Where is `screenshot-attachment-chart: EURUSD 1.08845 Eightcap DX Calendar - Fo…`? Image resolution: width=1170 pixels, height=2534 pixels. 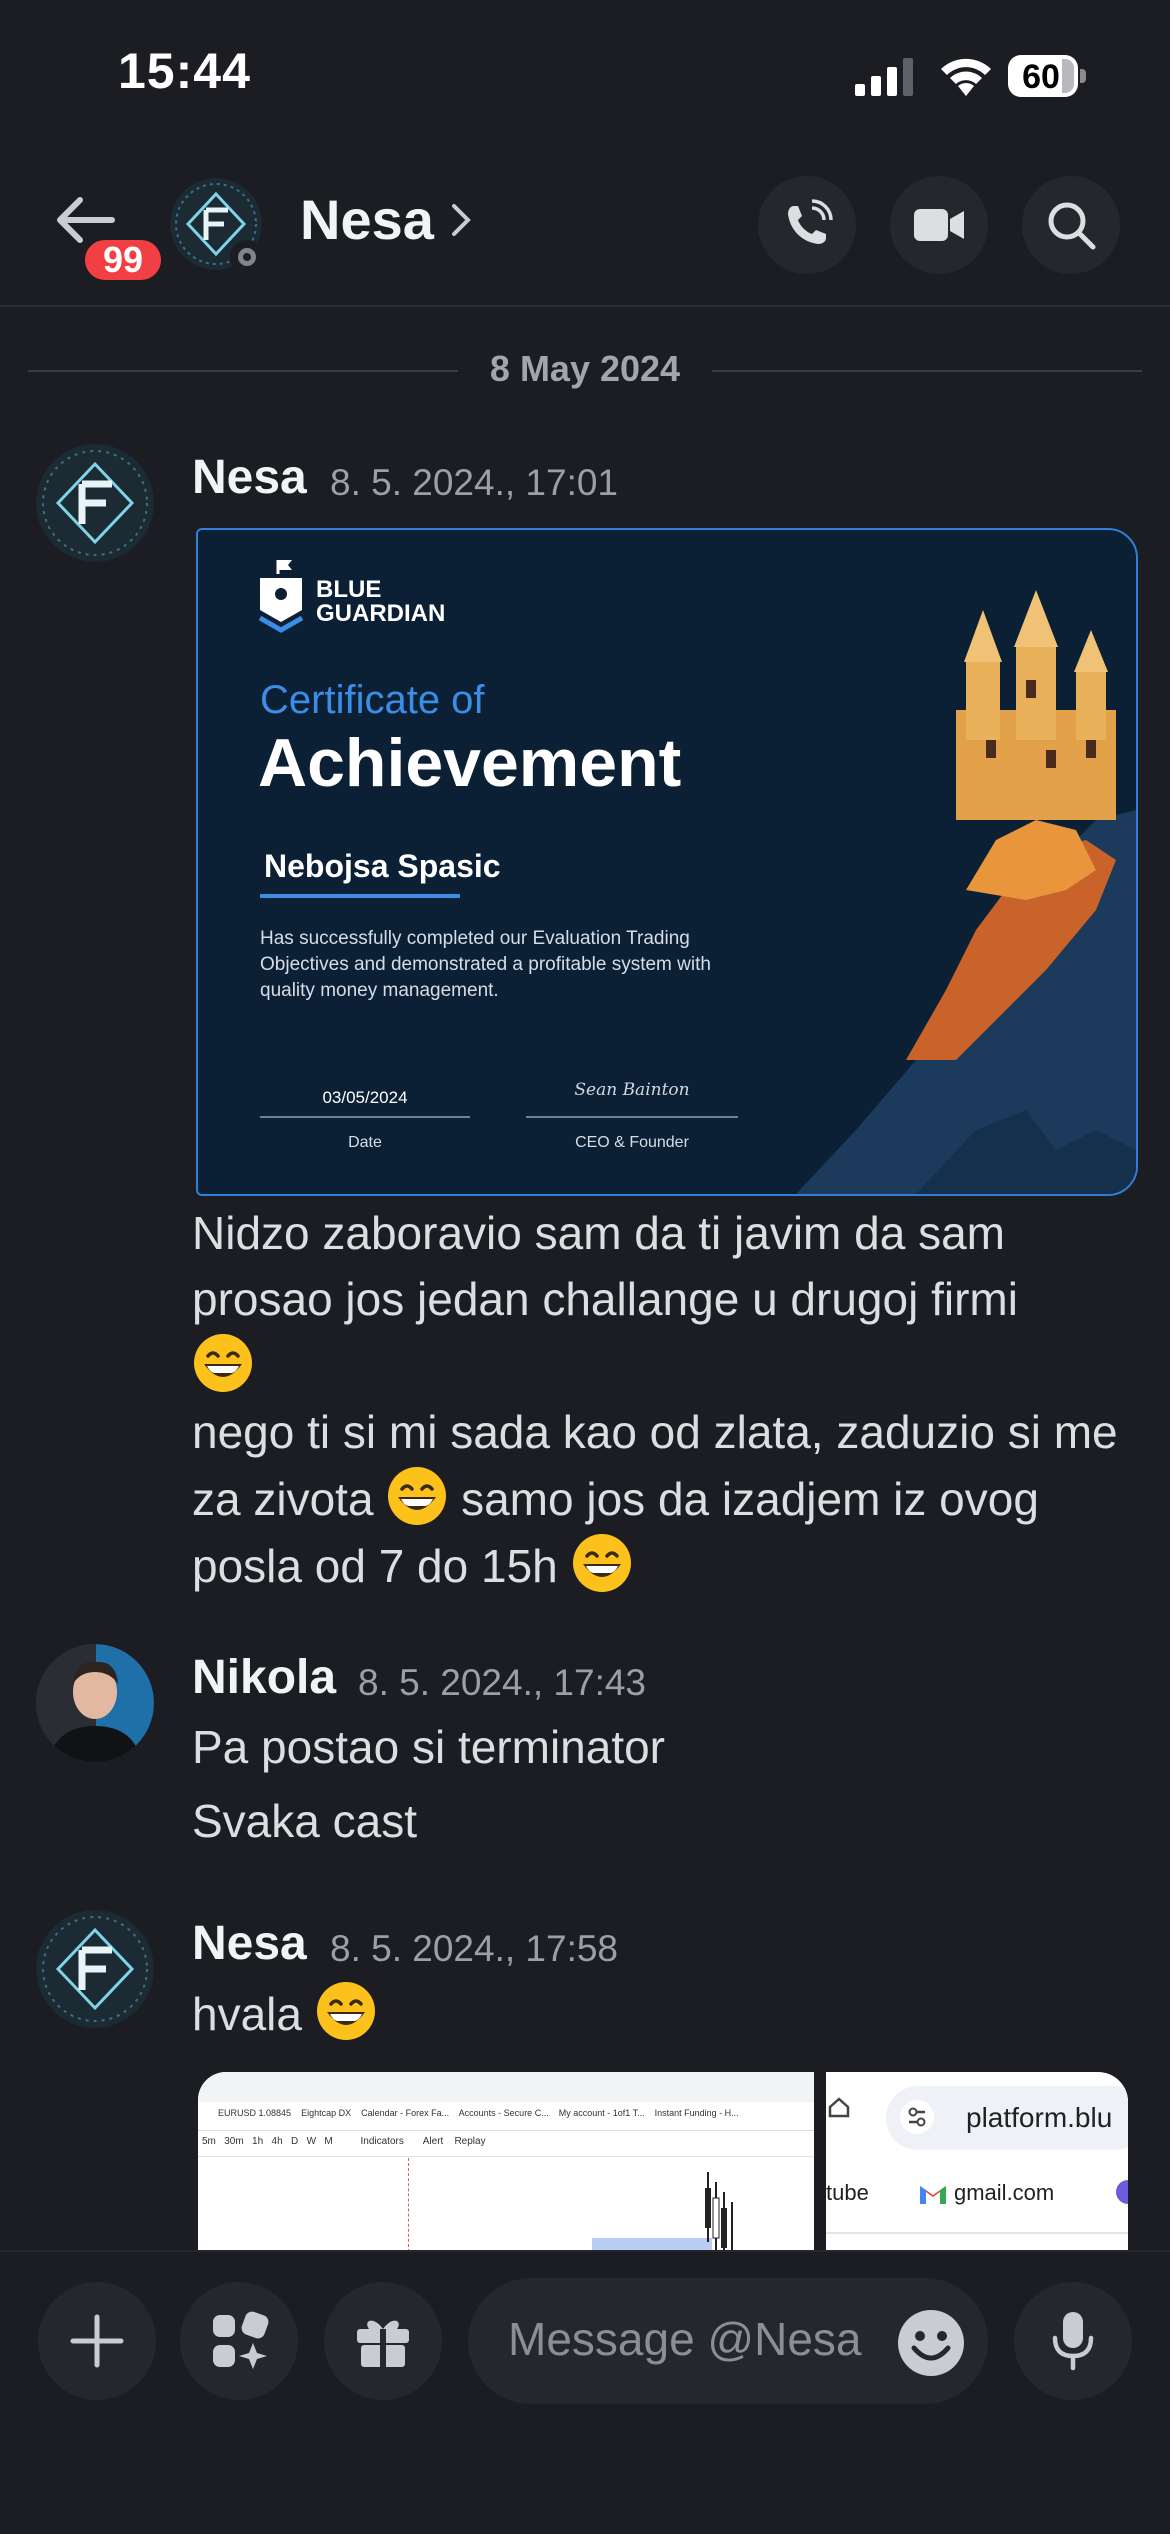 screenshot-attachment-chart: EURUSD 1.08845 Eightcap DX Calendar - Fo… is located at coordinates (506, 2162).